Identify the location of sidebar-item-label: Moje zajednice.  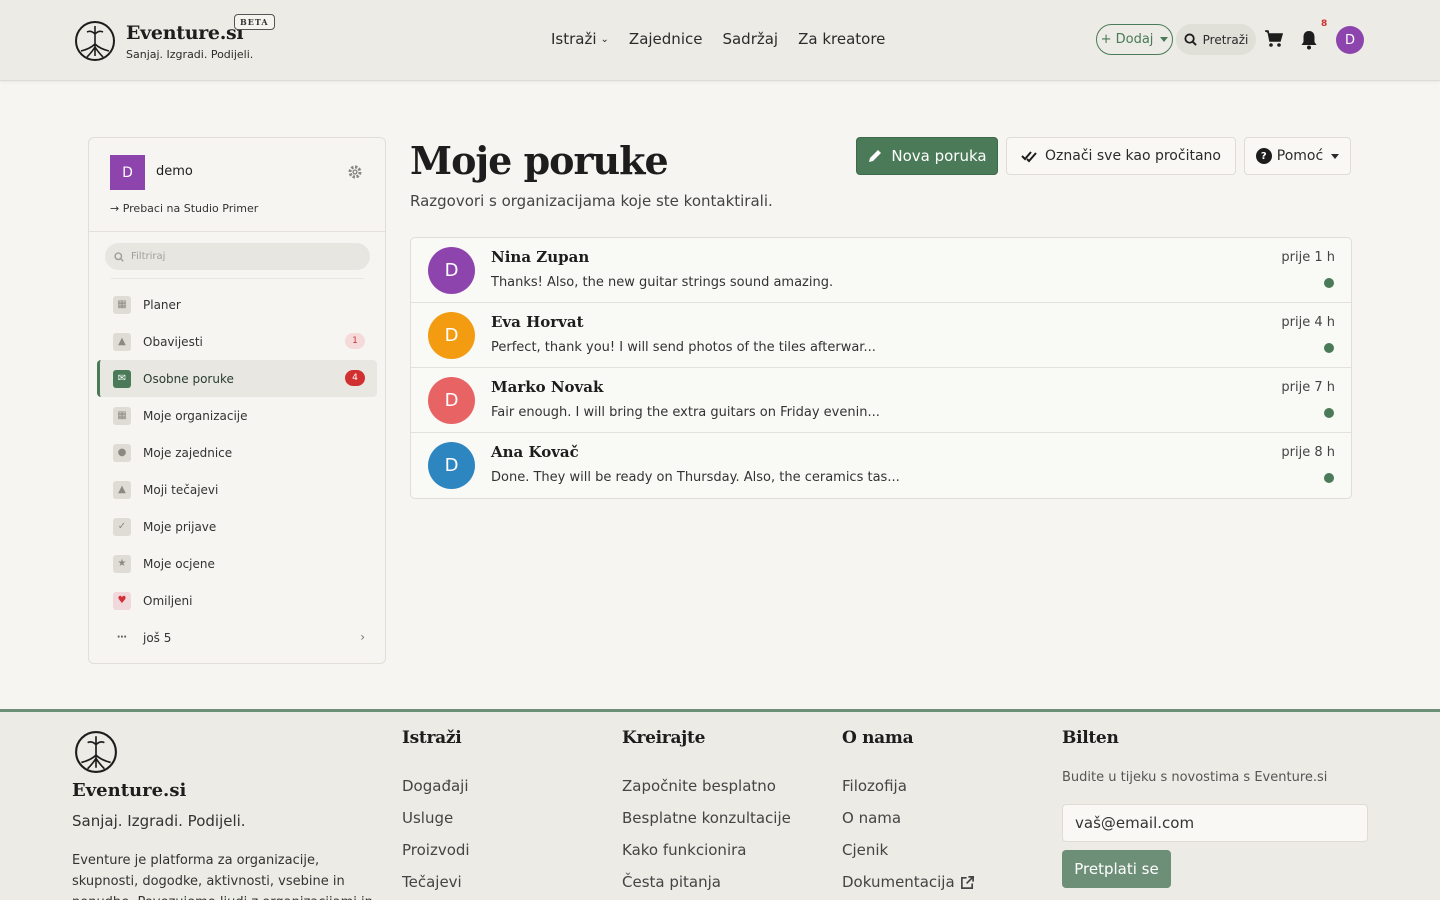
(188, 452).